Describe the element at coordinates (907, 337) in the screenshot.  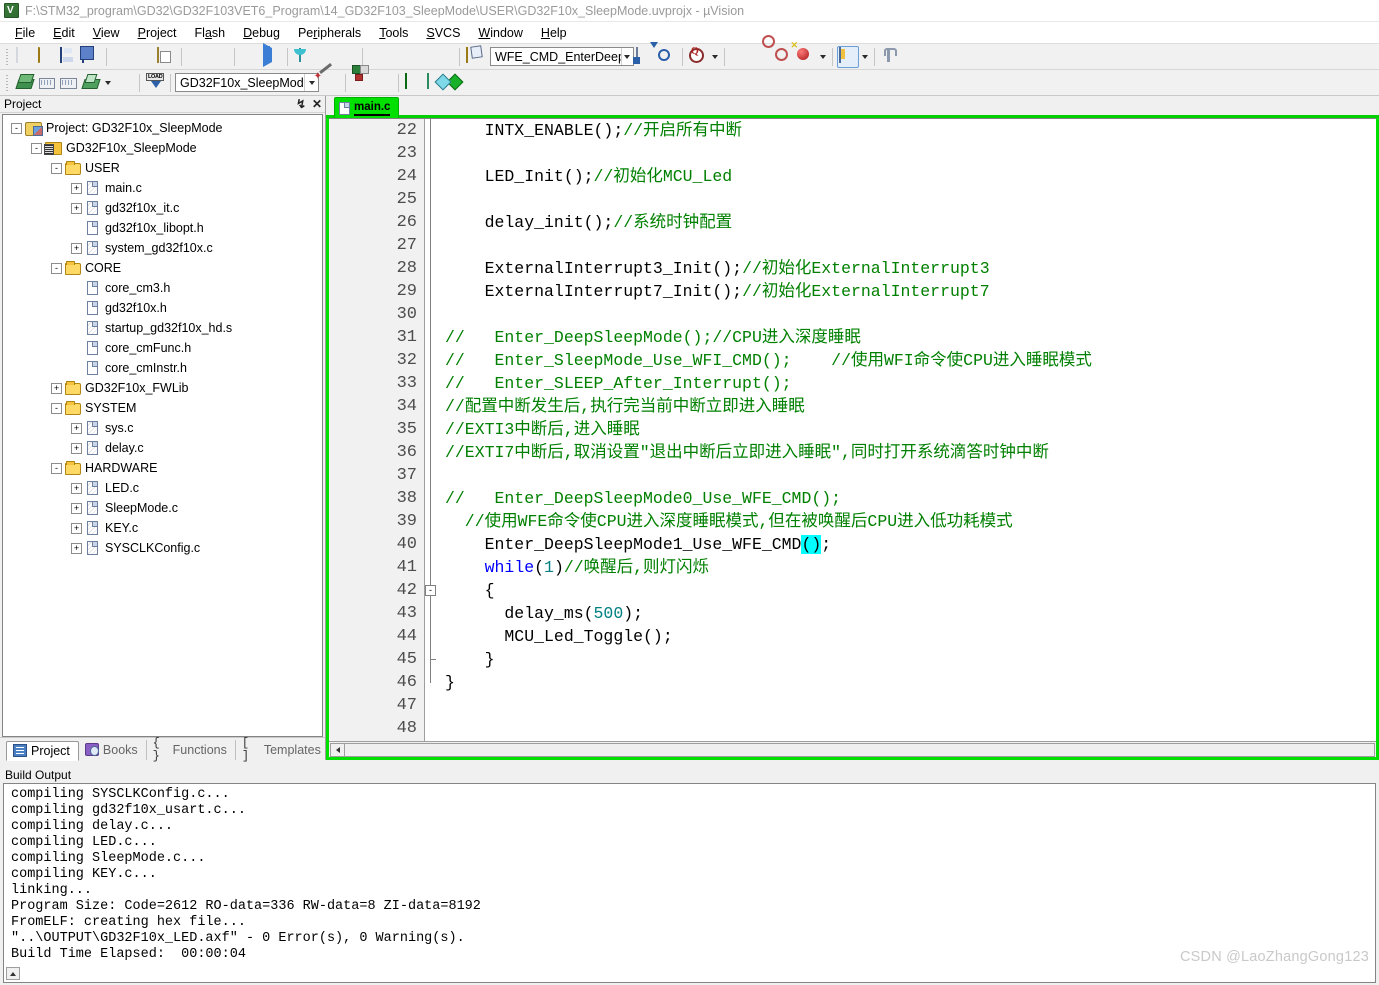
I see `code-line: // Enter_DeepSleepMode();//CPU进入深度睡眠` at that location.